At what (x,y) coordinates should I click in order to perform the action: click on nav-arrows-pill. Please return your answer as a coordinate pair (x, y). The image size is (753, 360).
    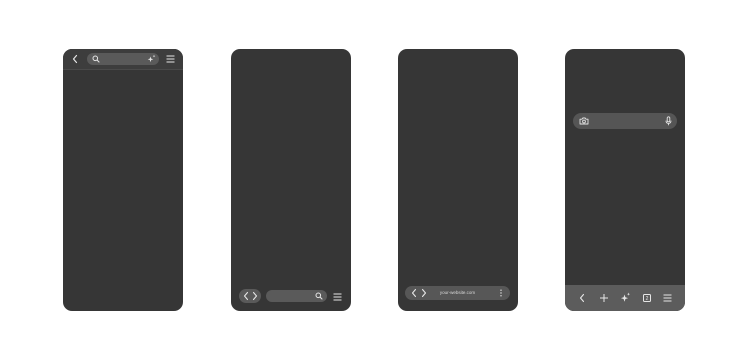
    Looking at the image, I should click on (250, 296).